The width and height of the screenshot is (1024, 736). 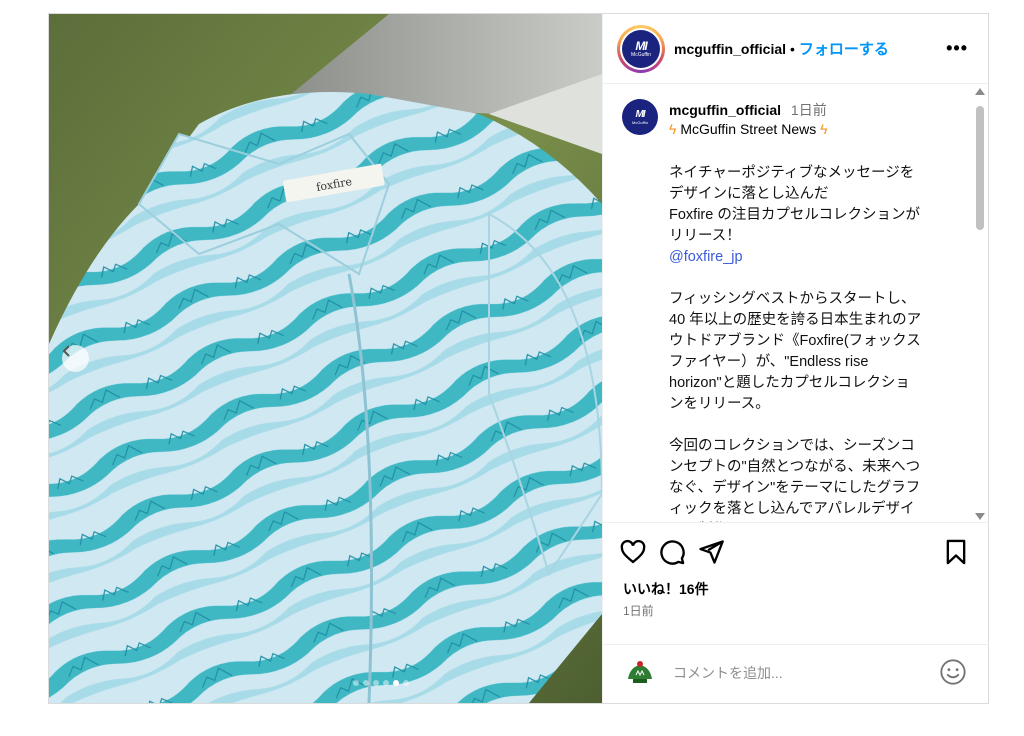 I want to click on previous-image-button, so click(x=75, y=358).